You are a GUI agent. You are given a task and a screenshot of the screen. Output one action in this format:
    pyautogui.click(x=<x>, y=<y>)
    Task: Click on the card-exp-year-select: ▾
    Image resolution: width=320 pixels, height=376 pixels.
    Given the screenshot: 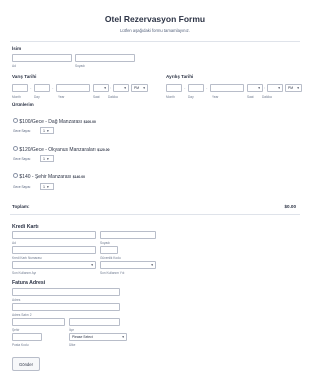 What is the action you would take?
    pyautogui.click(x=128, y=265)
    